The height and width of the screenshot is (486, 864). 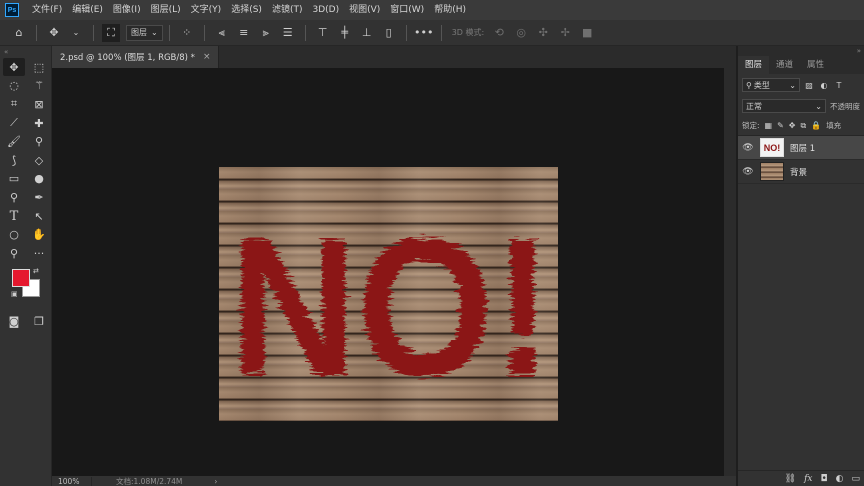 What do you see at coordinates (25, 52) in the screenshot?
I see `collapse-arrows-icon: «` at bounding box center [25, 52].